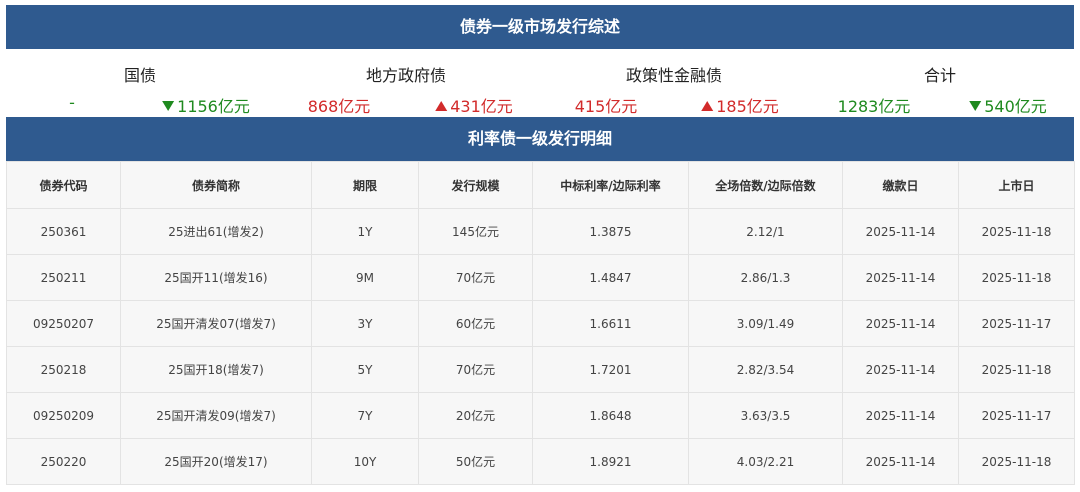 The image size is (1080, 492). I want to click on summary-change-local-gov: 431亿元, so click(474, 105).